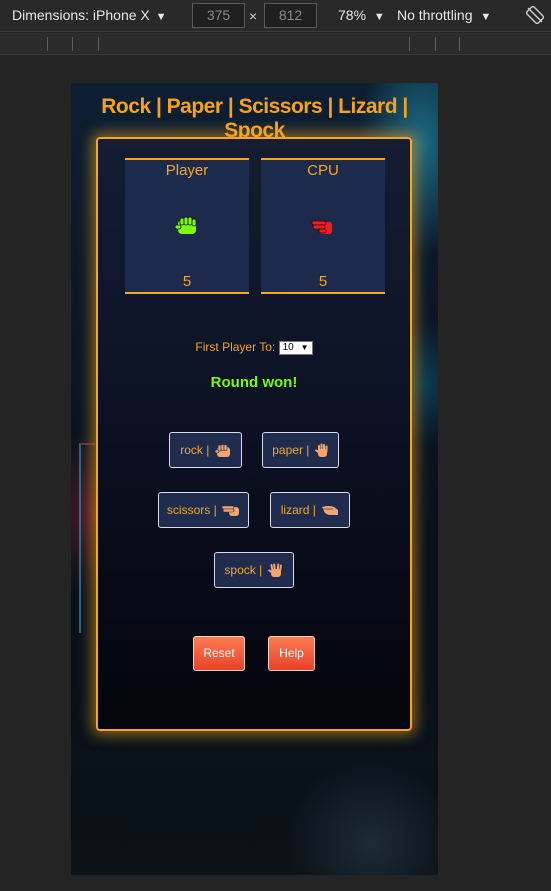 This screenshot has height=891, width=551. What do you see at coordinates (195, 450) in the screenshot?
I see `rock-button-label: rock |` at bounding box center [195, 450].